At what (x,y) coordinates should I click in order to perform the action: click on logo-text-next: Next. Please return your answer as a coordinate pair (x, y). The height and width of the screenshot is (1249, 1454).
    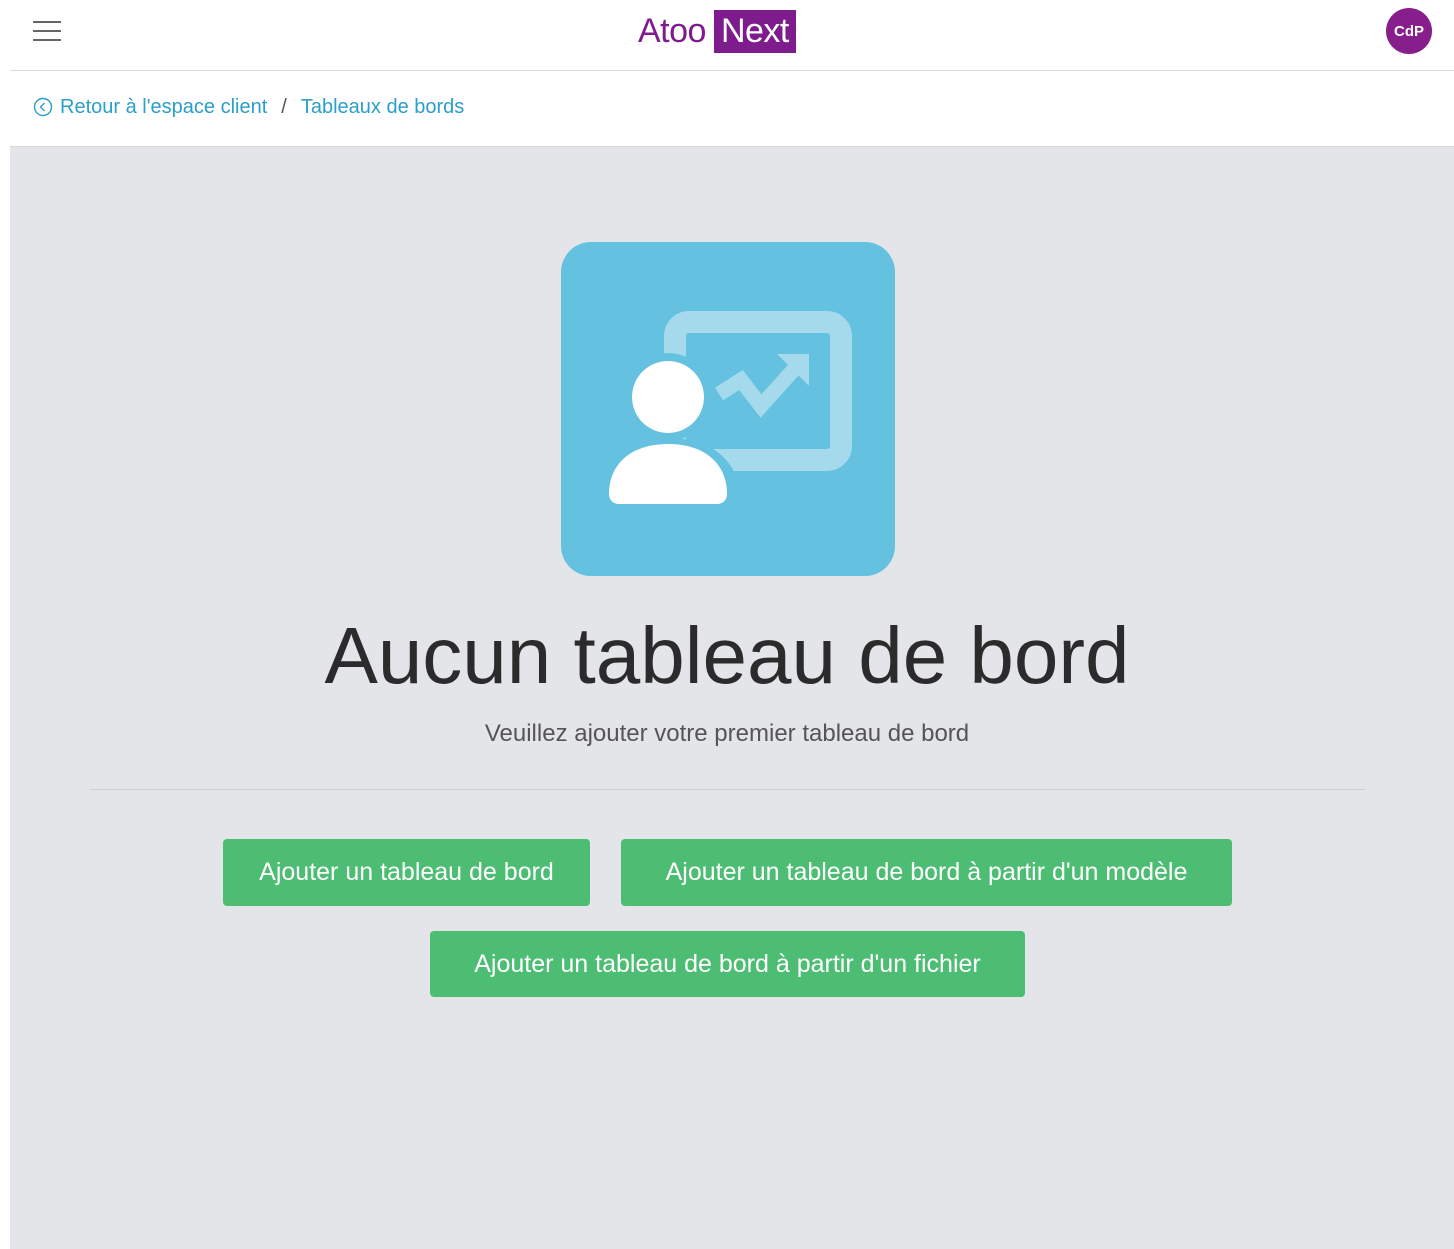
    Looking at the image, I should click on (754, 31).